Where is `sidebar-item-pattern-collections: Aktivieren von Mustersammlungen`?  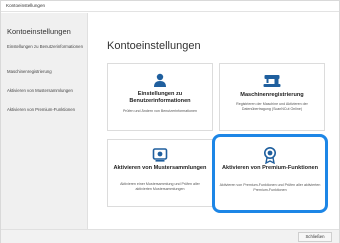
sidebar-item-pattern-collections: Aktivieren von Mustersammlungen is located at coordinates (45, 90).